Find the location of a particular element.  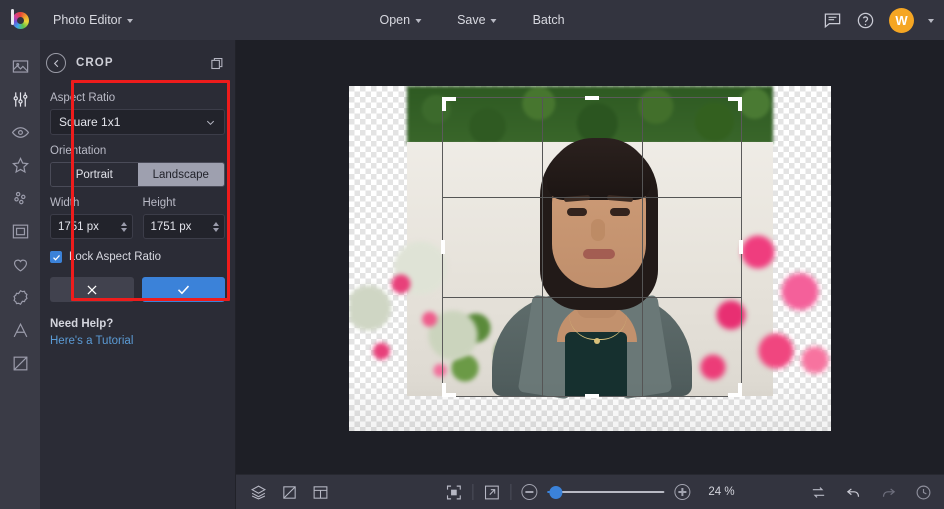

width-input: 1751 px is located at coordinates (91, 226).